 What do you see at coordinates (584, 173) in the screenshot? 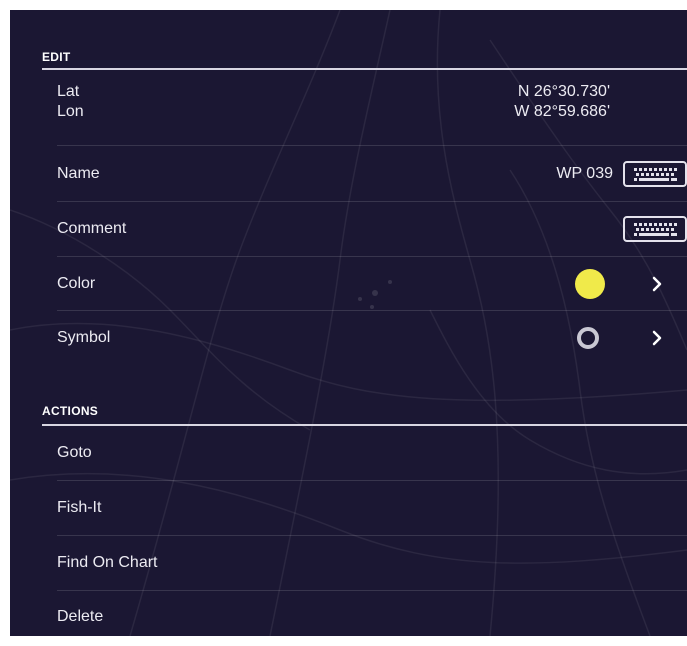
I see `name-value: WP 039` at bounding box center [584, 173].